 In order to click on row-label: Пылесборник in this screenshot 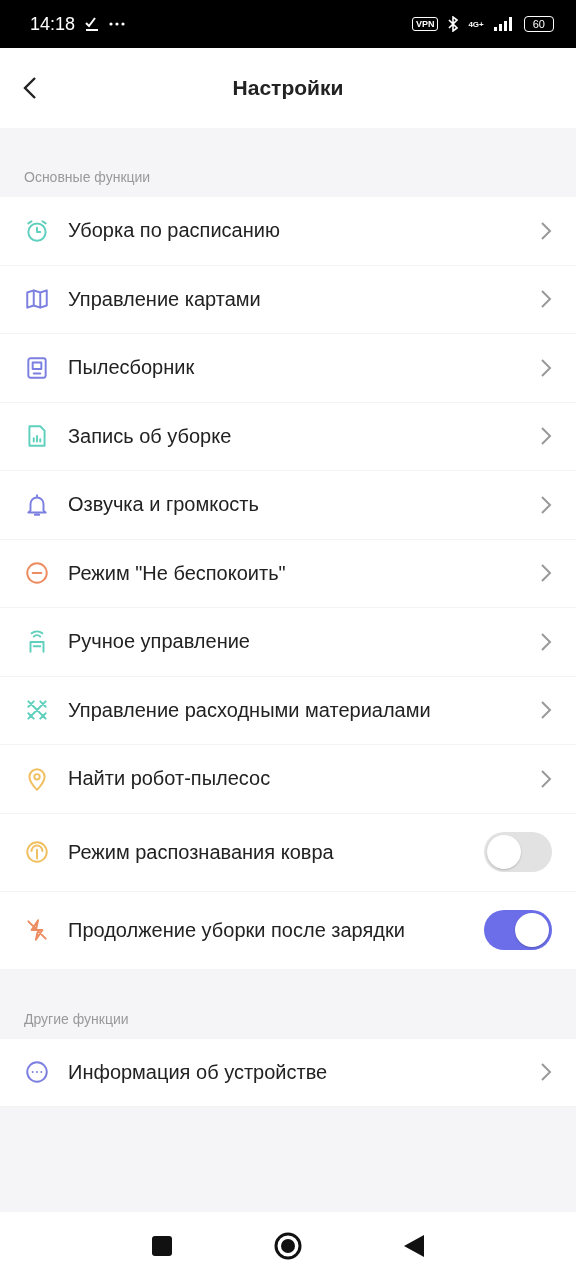, I will do `click(132, 368)`.